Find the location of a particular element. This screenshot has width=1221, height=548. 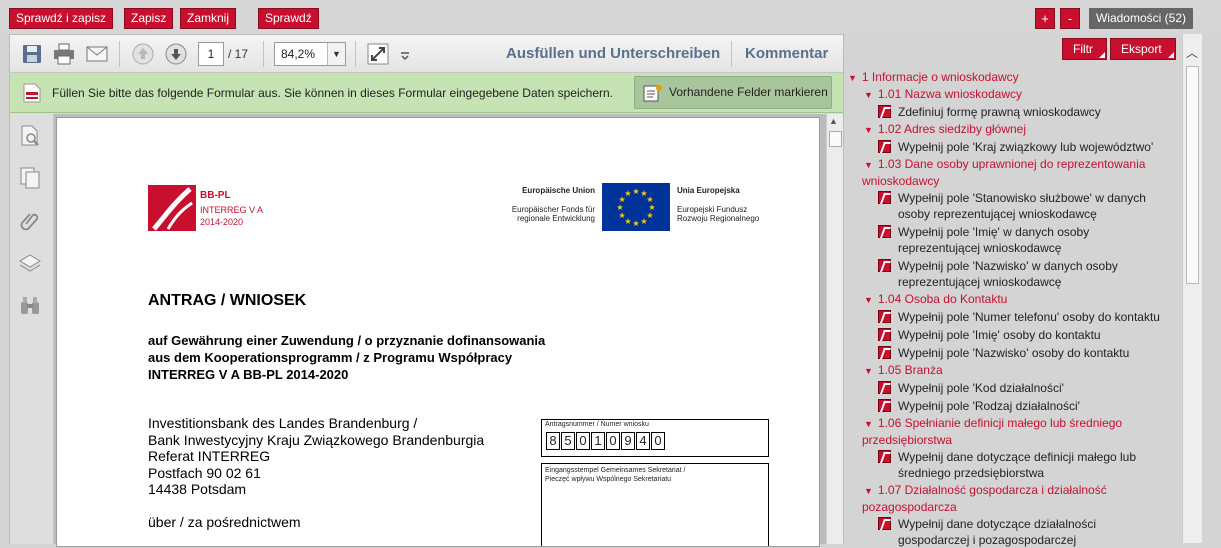

toolbar-more-icon is located at coordinates (405, 54).